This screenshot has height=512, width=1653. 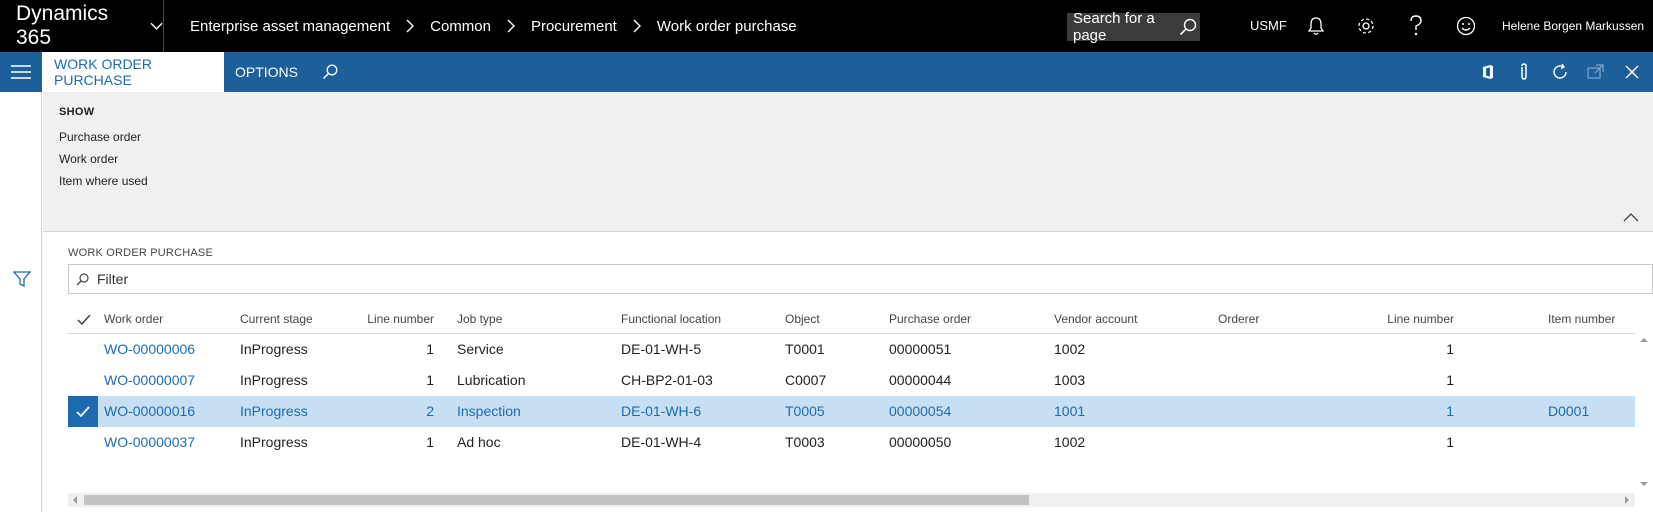 What do you see at coordinates (113, 279) in the screenshot?
I see `grid-filter-placeholder: Filter` at bounding box center [113, 279].